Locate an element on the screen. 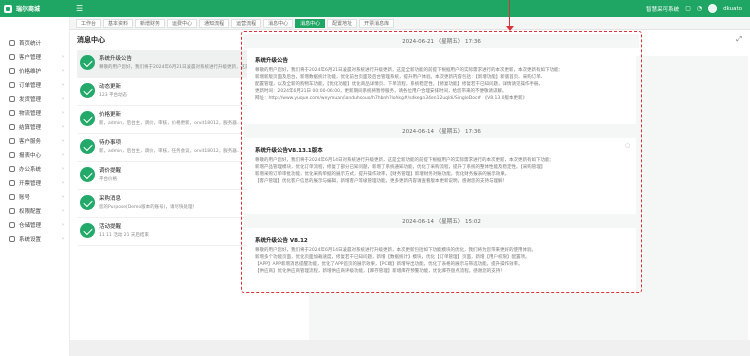  sidebar-item-label: 价格维护 is located at coordinates (30, 72).